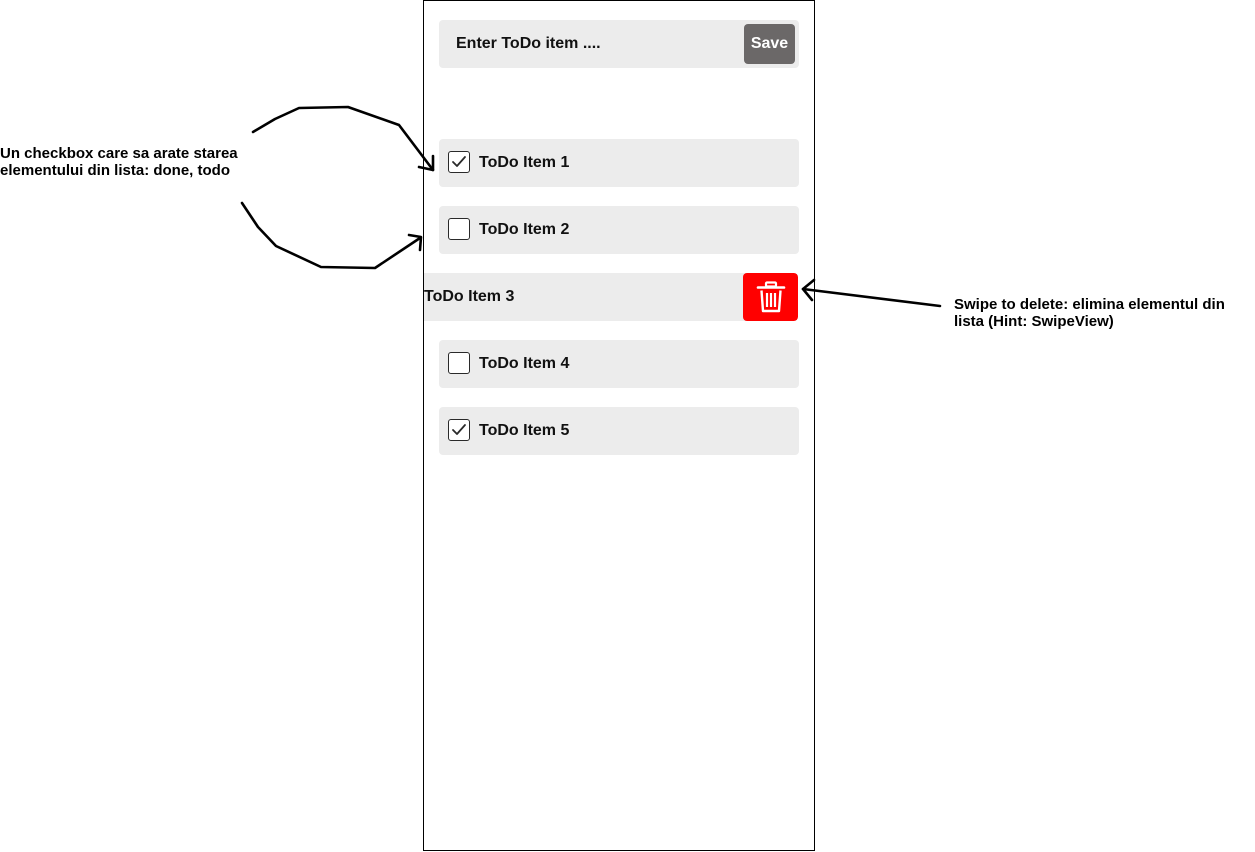 The image size is (1255, 852). I want to click on arrow-to-delete-button, so click(871, 297).